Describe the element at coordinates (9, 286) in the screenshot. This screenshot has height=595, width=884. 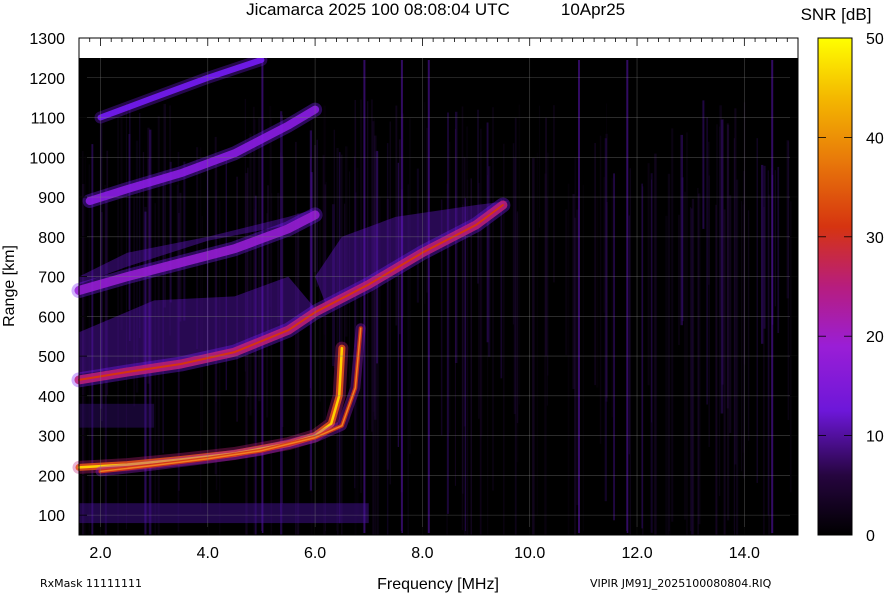
I see `y-axis-label: Range [km]` at that location.